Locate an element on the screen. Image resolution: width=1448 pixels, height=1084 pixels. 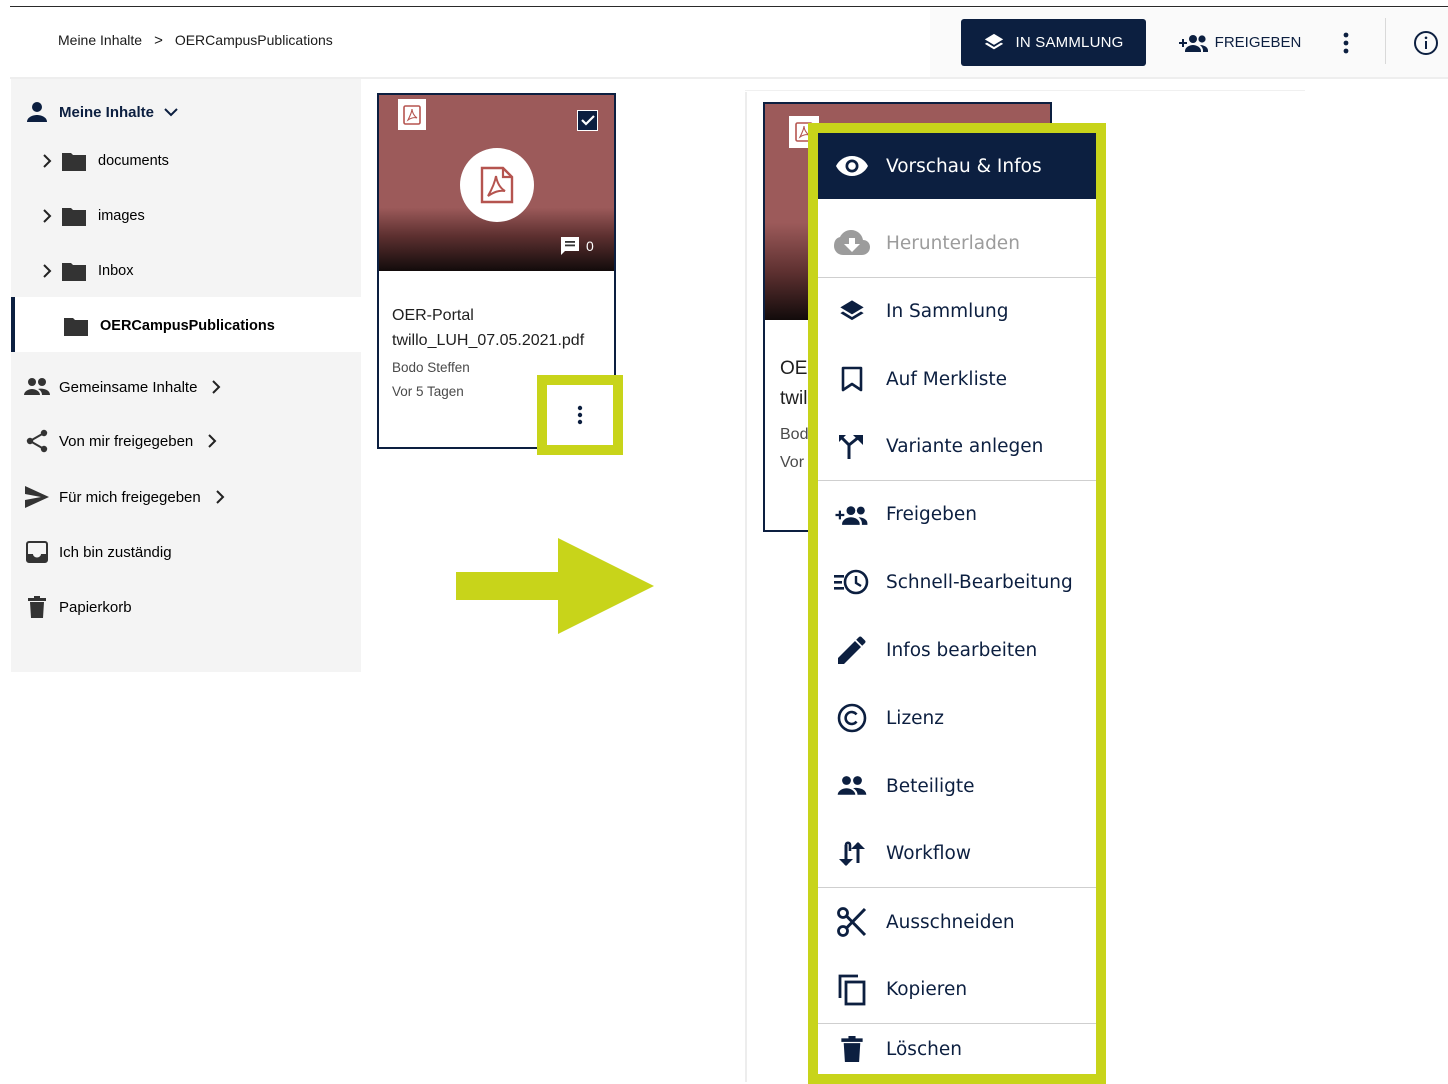
menu-item-cut: Ausschneiden is located at coordinates (957, 922).